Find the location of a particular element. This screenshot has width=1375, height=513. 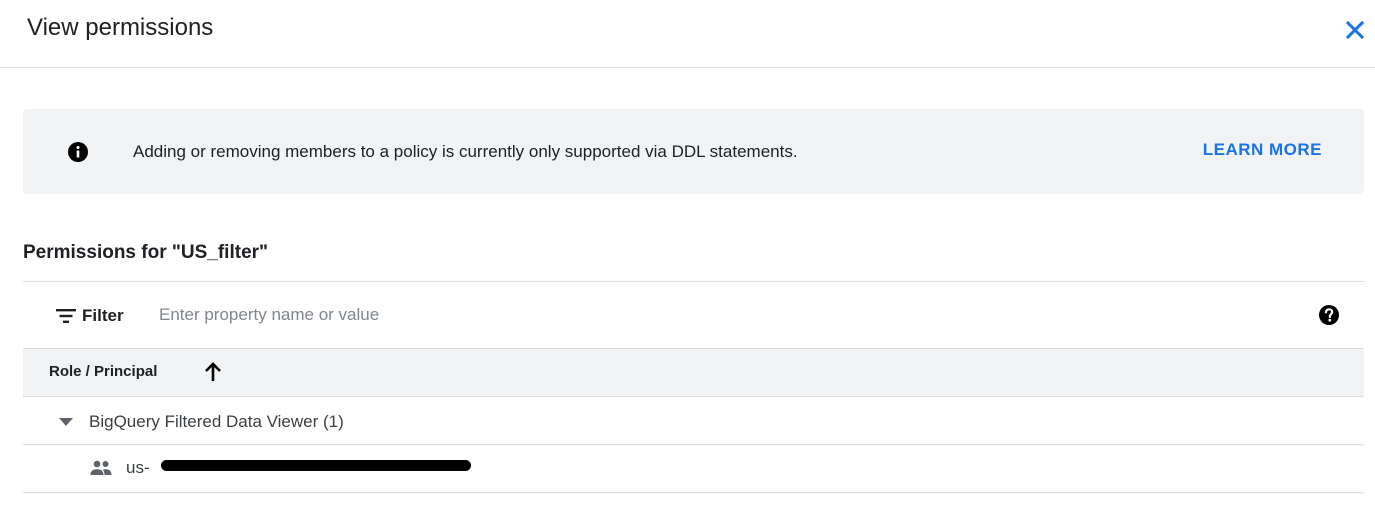

learn-more-link: LEARN MORE is located at coordinates (1262, 150).